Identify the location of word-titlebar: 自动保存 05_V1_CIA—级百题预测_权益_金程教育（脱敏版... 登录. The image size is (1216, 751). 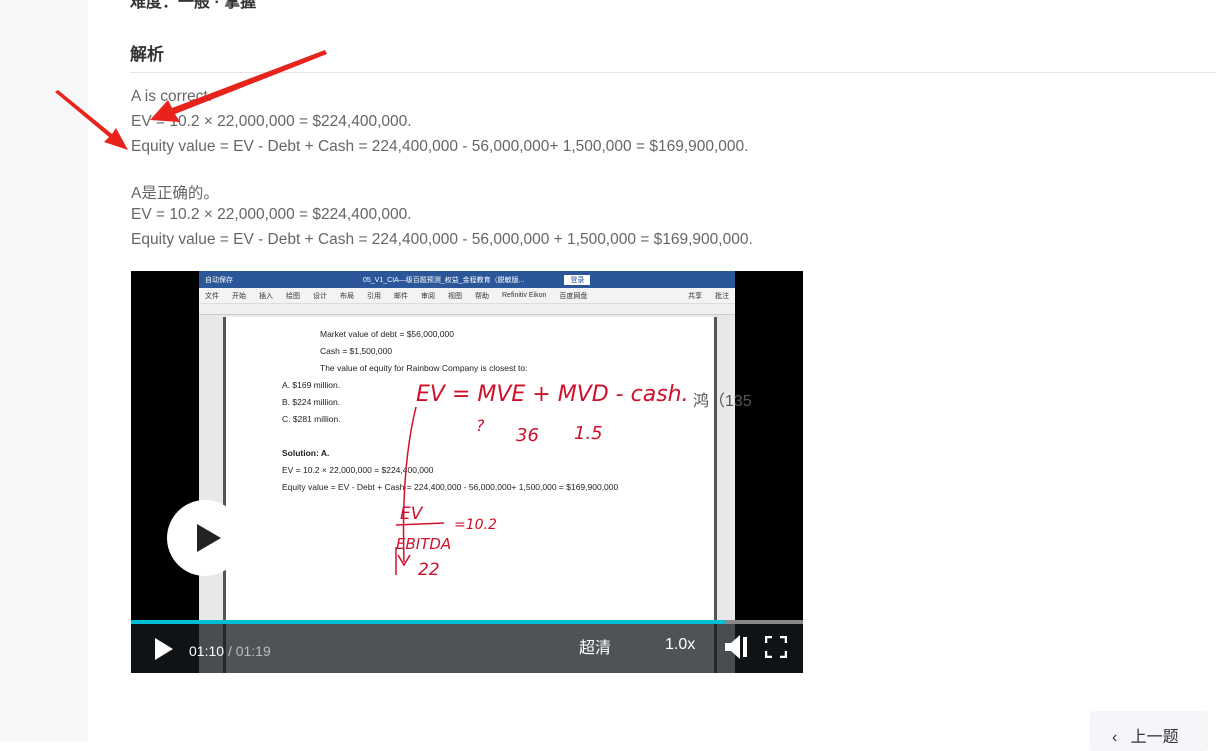
(467, 279).